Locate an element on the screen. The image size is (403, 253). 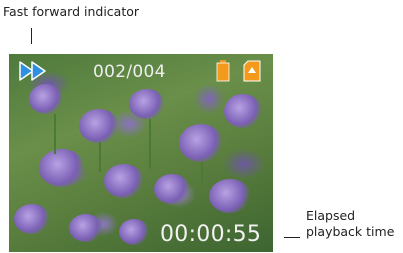
fast-forward-callout-line is located at coordinates (31, 36).